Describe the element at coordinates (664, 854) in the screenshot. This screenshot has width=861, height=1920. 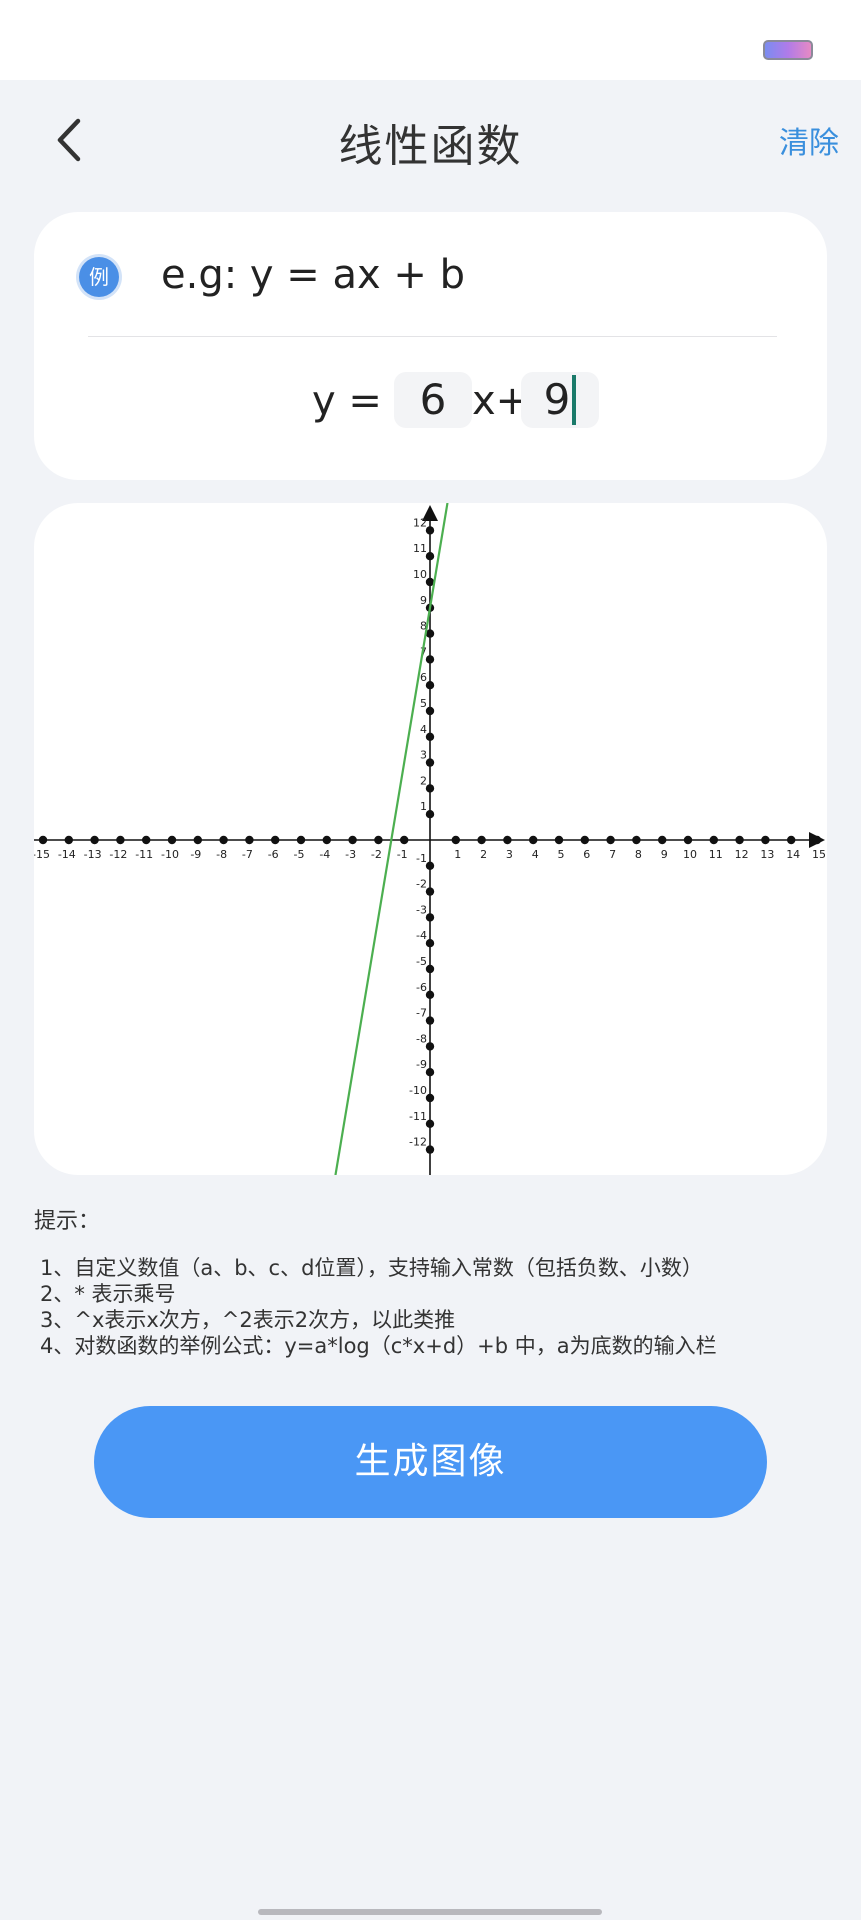
I see `x-tick-label: 9` at that location.